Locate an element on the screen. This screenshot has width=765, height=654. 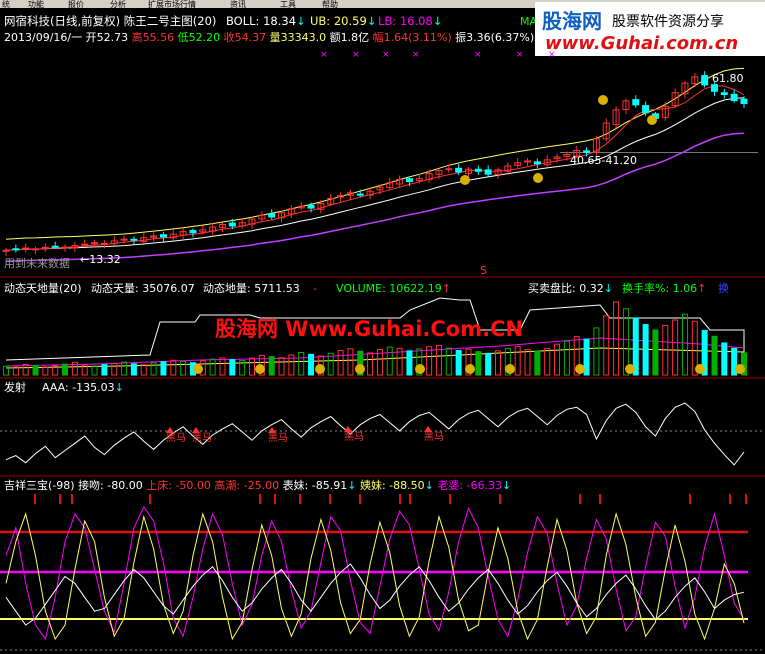
menu-item: 分析 is located at coordinates (118, 4).